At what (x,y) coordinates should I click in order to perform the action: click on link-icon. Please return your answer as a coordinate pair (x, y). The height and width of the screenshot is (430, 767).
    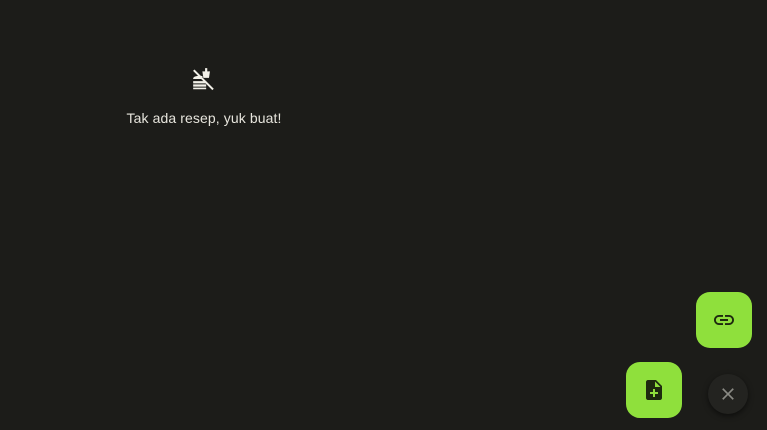
    Looking at the image, I should click on (724, 320).